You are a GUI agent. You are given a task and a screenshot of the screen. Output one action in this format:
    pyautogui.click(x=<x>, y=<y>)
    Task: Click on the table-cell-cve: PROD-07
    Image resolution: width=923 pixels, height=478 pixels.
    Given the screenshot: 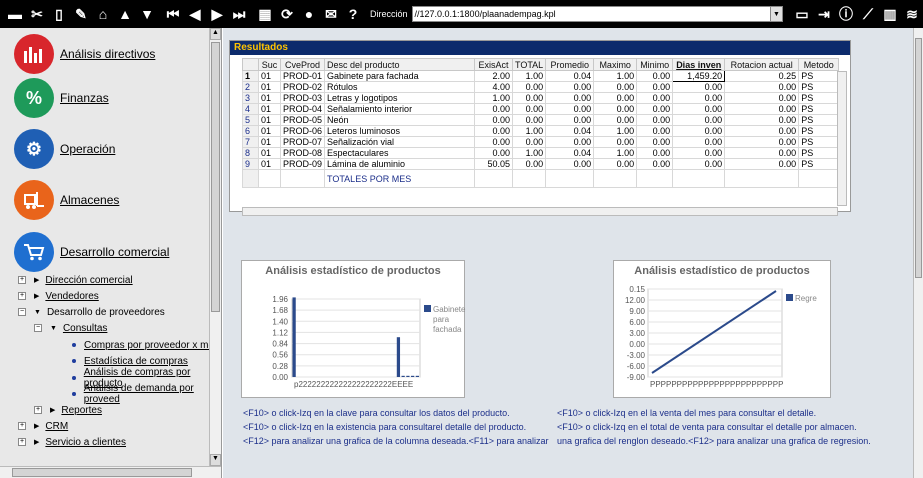 What is the action you would take?
    pyautogui.click(x=302, y=142)
    